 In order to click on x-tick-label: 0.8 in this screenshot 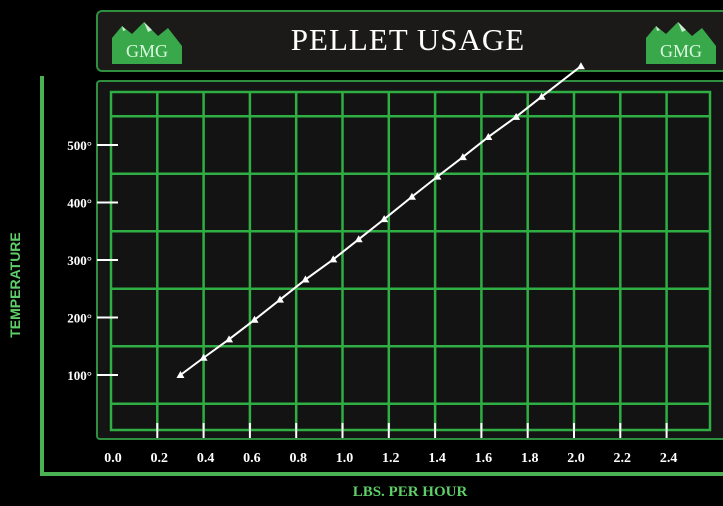, I will do `click(298, 458)`.